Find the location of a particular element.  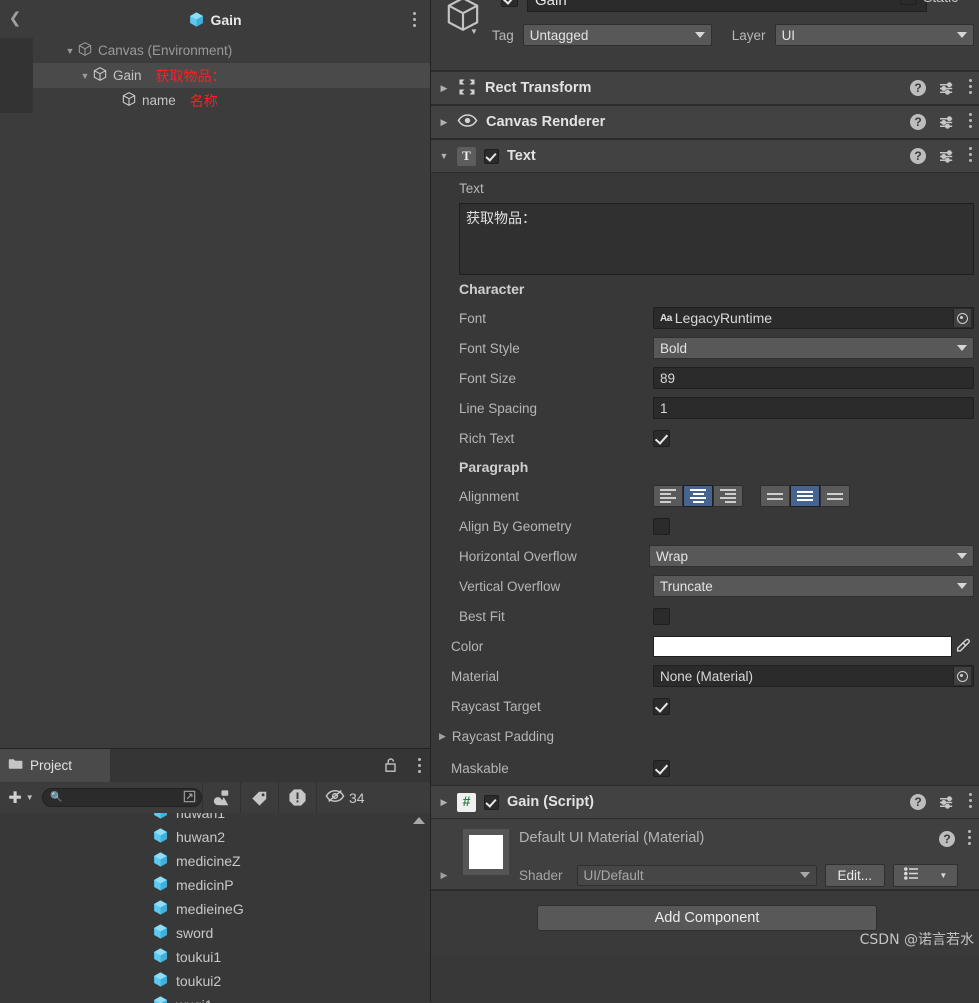

align-bottom-button is located at coordinates (835, 496).